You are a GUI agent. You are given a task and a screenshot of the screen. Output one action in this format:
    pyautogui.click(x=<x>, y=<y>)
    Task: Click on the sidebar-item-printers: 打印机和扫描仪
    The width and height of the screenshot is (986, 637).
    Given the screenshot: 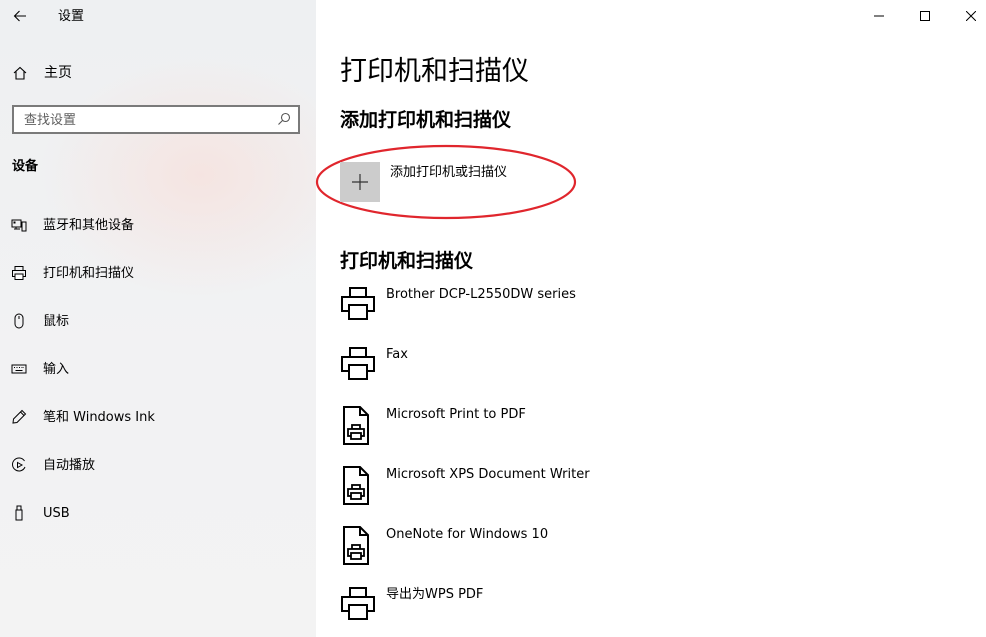 What is the action you would take?
    pyautogui.click(x=158, y=273)
    